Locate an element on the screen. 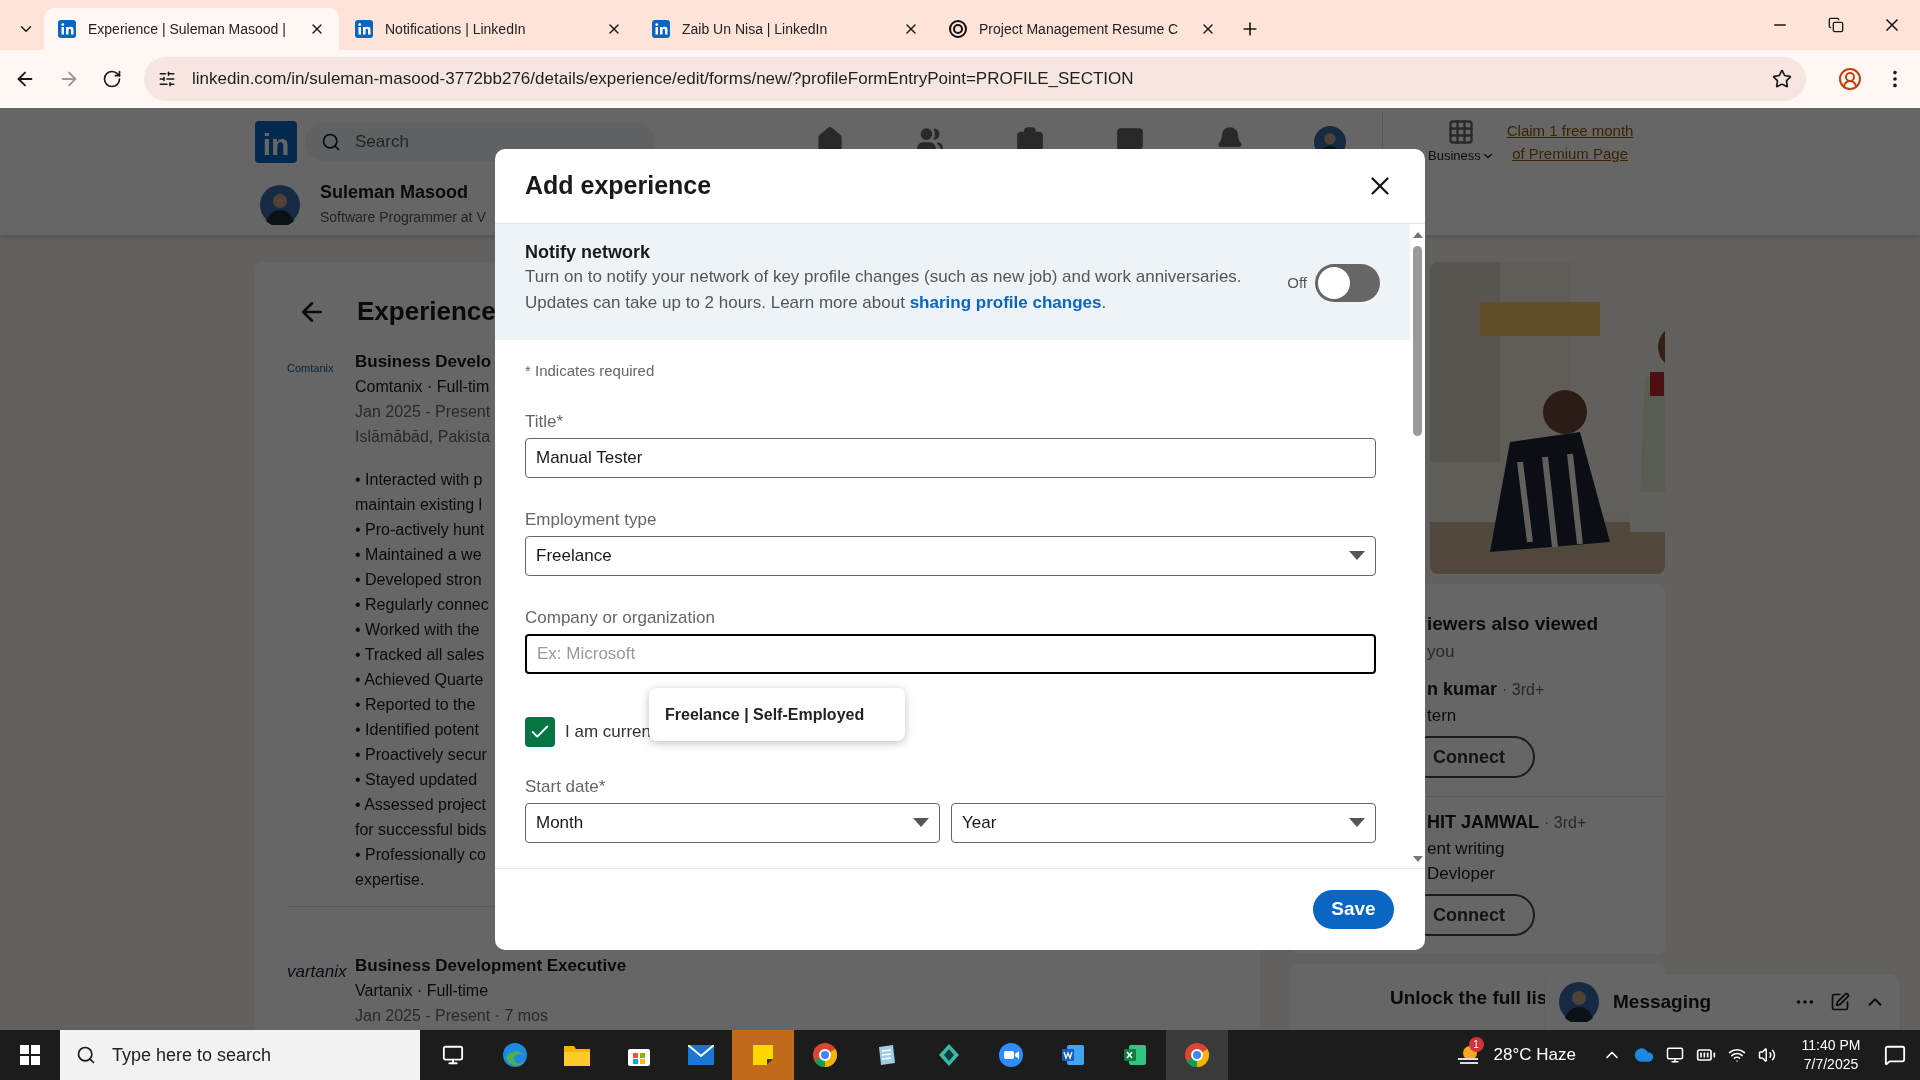 This screenshot has width=1920, height=1080. description-line: expertise. is located at coordinates (390, 880).